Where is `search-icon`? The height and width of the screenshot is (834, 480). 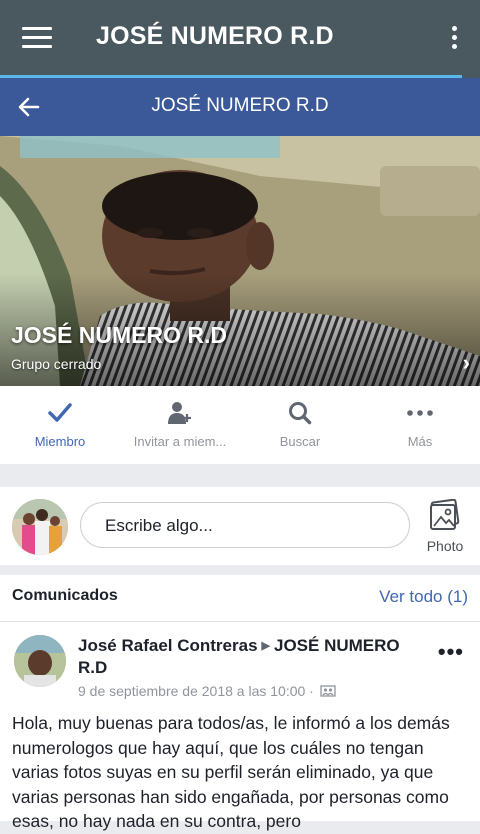 search-icon is located at coordinates (300, 413).